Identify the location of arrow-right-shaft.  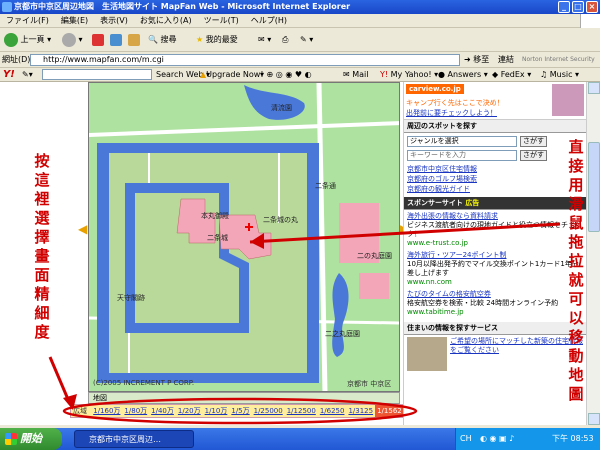
(405, 233).